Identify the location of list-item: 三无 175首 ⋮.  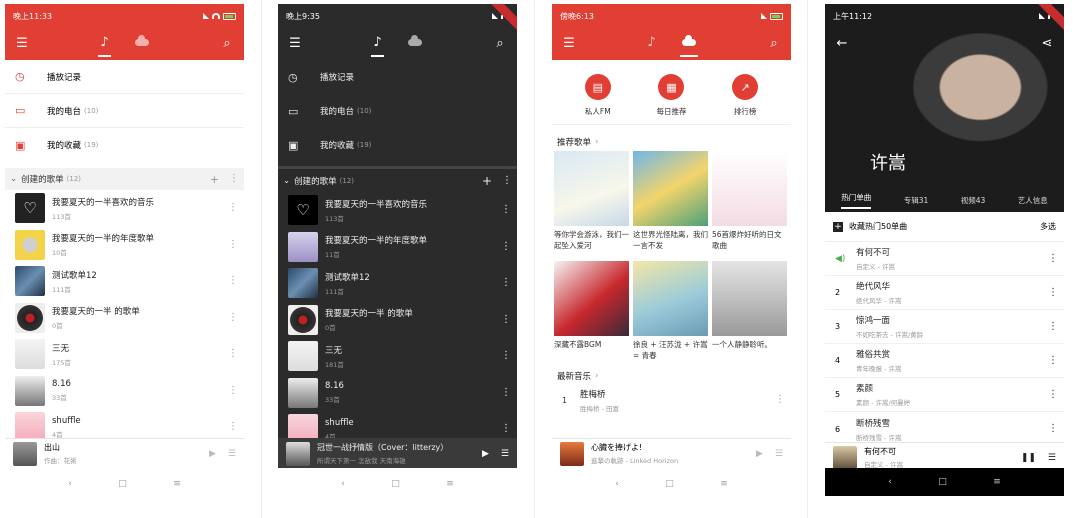
(124, 354).